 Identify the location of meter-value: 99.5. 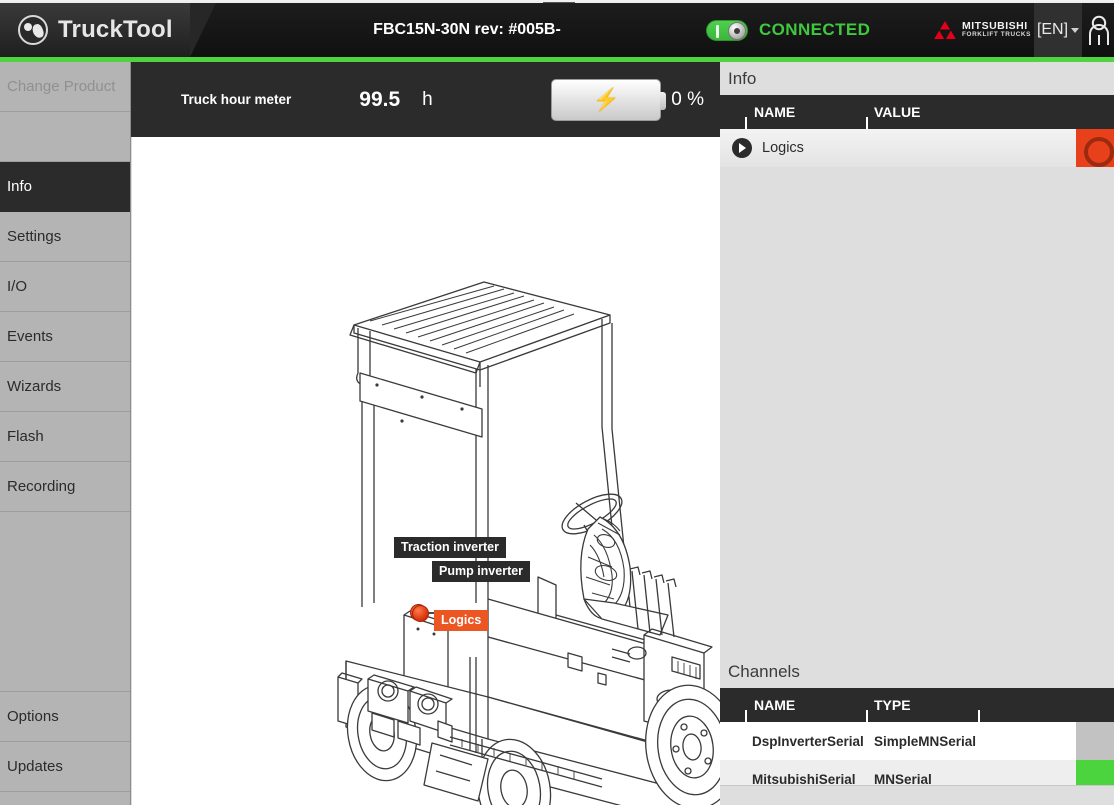
(380, 99).